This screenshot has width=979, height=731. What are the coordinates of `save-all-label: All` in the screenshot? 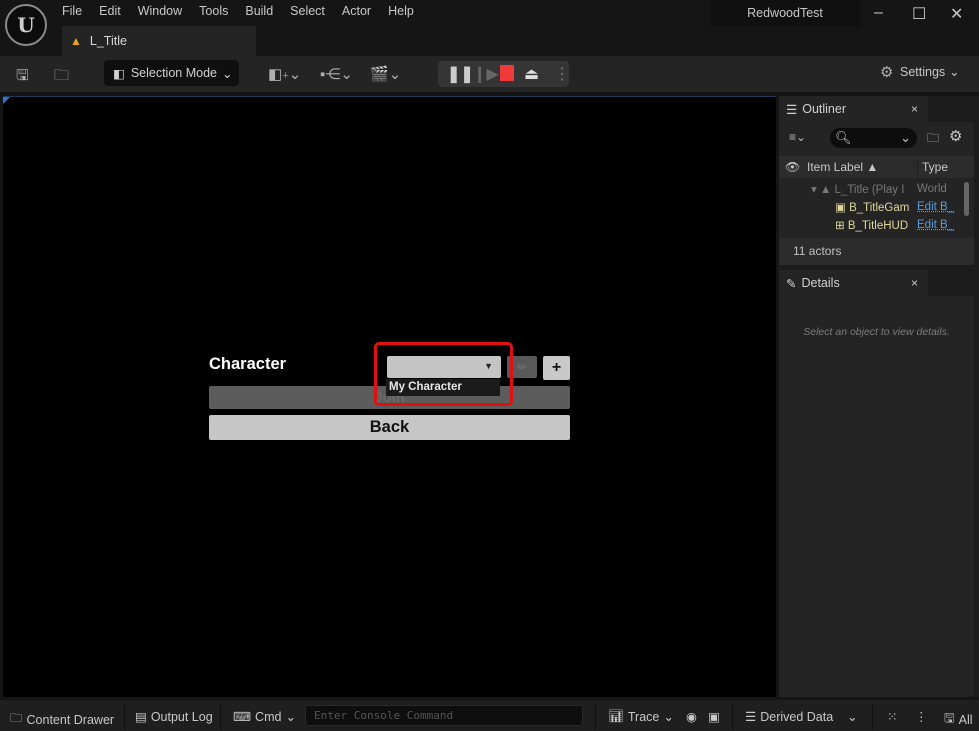 It's located at (965, 719).